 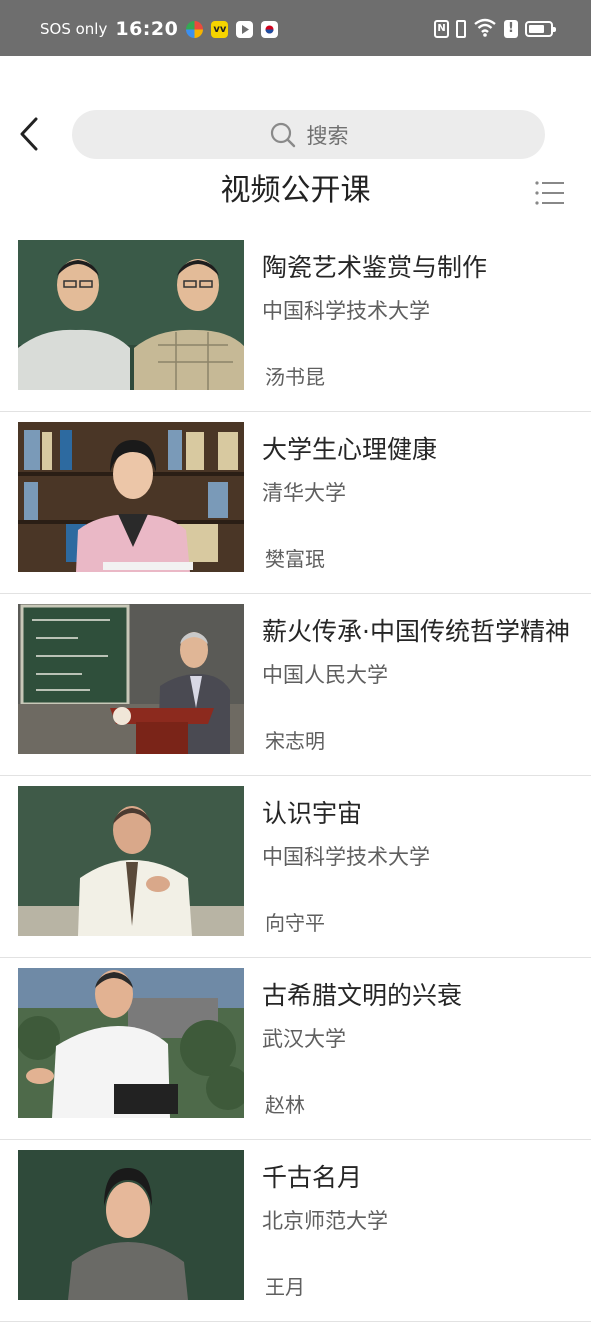 What do you see at coordinates (416, 631) in the screenshot?
I see `course-title: 薪火传承·中国传统哲学精神` at bounding box center [416, 631].